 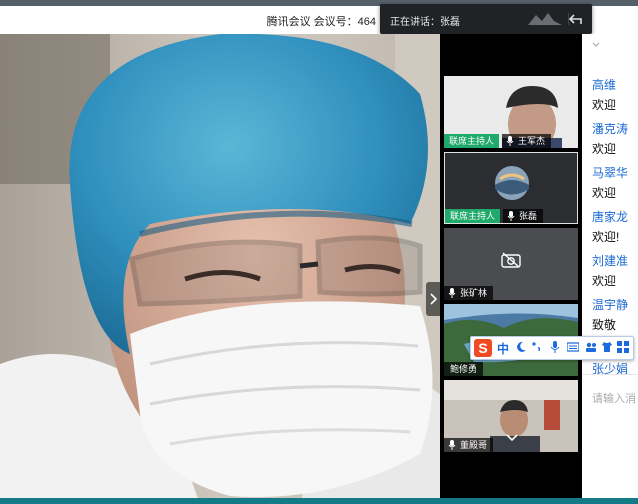 What do you see at coordinates (474, 445) in the screenshot?
I see `participant-name: 董殿哥` at bounding box center [474, 445].